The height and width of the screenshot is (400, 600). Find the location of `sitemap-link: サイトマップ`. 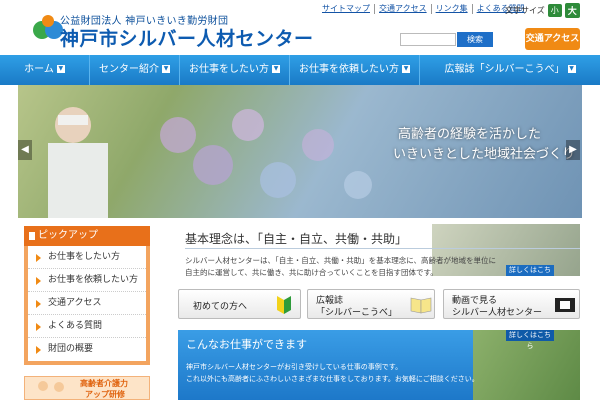

sitemap-link: サイトマップ is located at coordinates (346, 9).